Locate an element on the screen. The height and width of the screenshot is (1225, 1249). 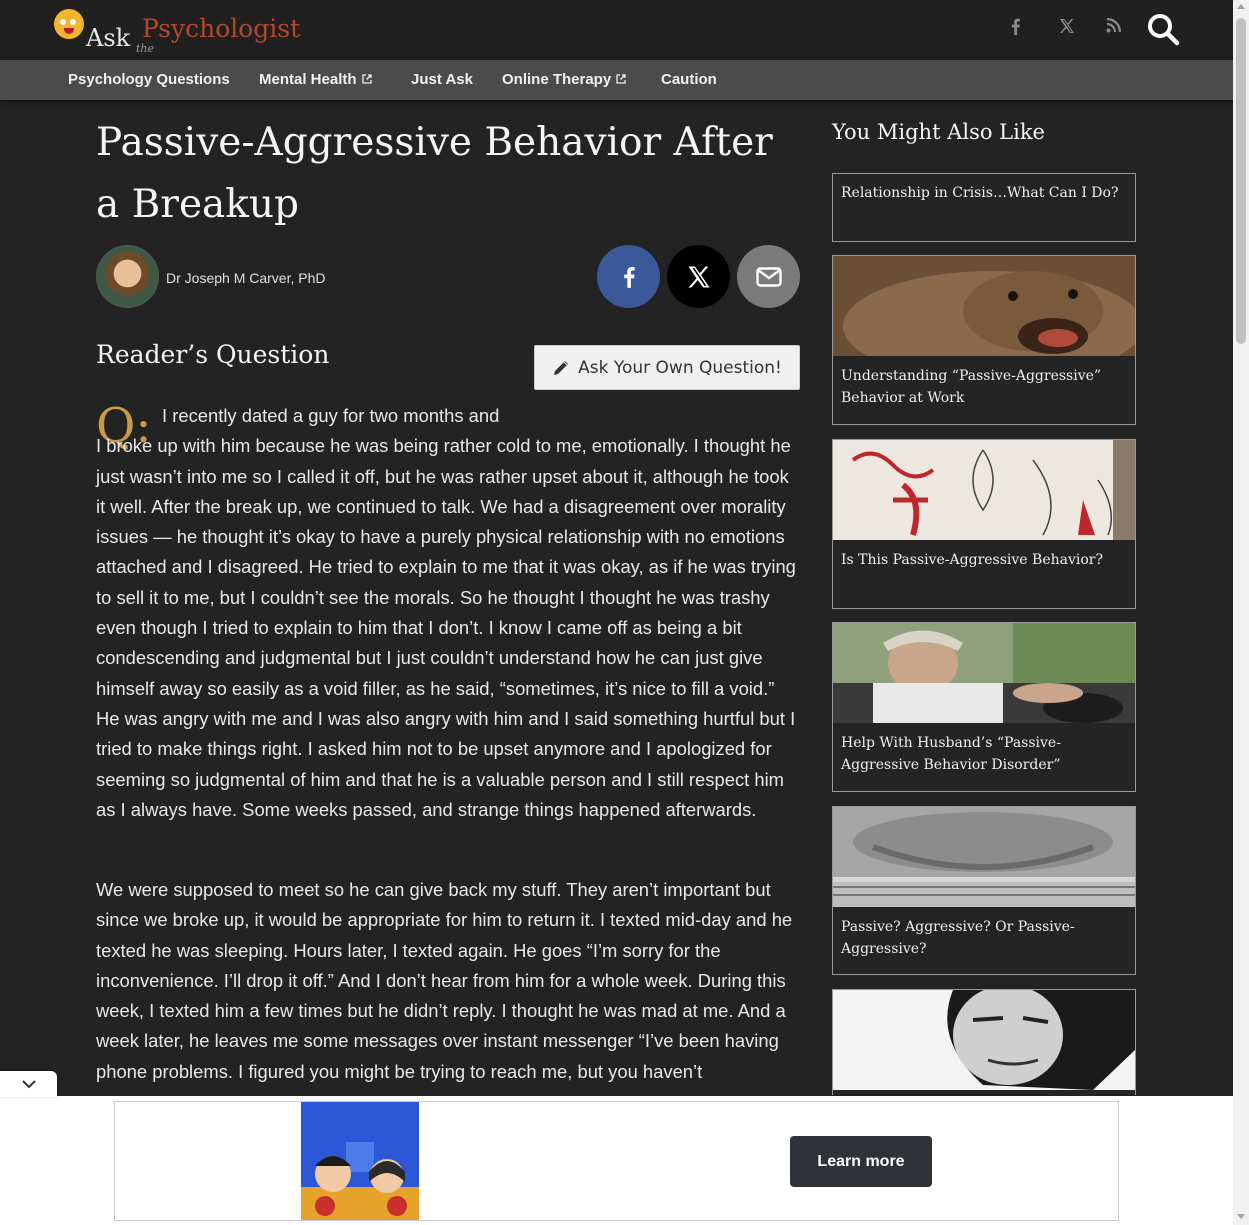
nav-caution: Caution is located at coordinates (689, 79).